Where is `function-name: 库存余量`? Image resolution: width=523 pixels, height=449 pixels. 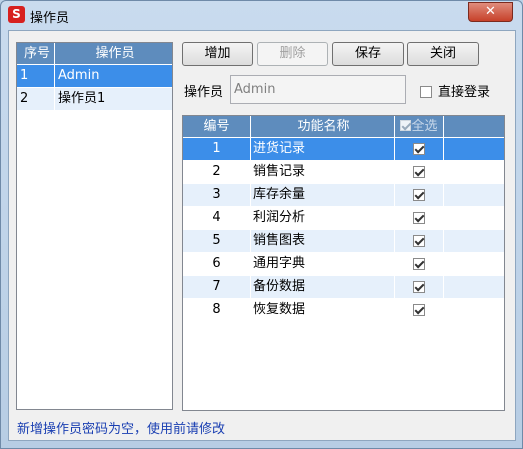 function-name: 库存余量 is located at coordinates (323, 195).